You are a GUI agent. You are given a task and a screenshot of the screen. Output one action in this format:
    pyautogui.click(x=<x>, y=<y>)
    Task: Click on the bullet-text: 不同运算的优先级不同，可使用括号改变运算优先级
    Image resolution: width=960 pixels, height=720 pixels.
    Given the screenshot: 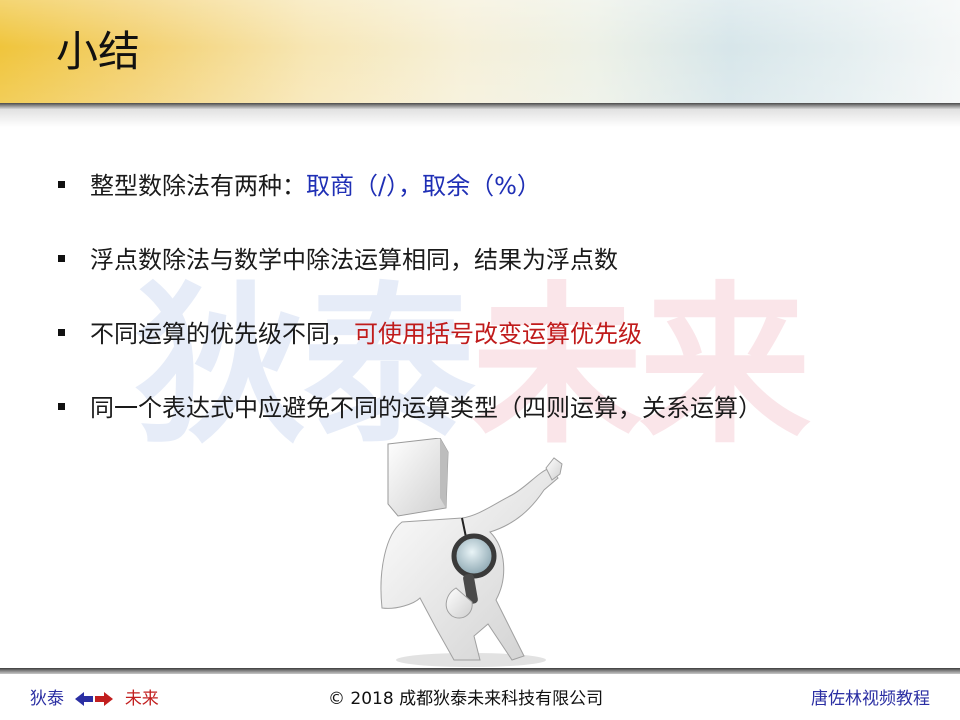 What is the action you would take?
    pyautogui.click(x=366, y=334)
    